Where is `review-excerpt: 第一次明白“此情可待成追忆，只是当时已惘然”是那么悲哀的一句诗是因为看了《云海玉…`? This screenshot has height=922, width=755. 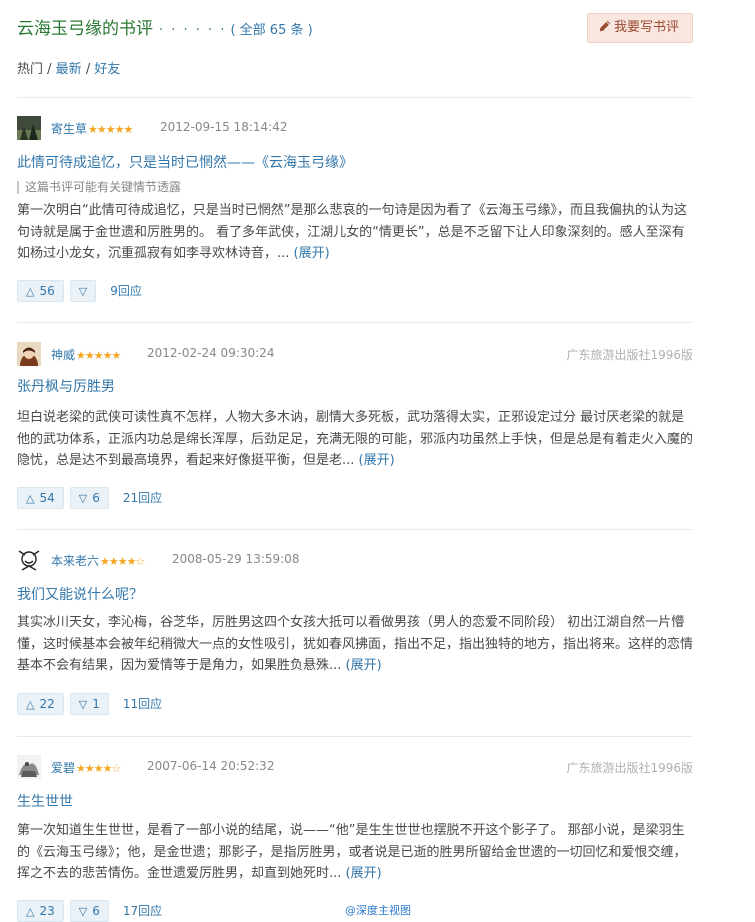
review-excerpt: 第一次明白“此情可待成追忆，只是当时已惘然”是那么悲哀的一句诗是因为看了《云海玉… is located at coordinates (355, 232).